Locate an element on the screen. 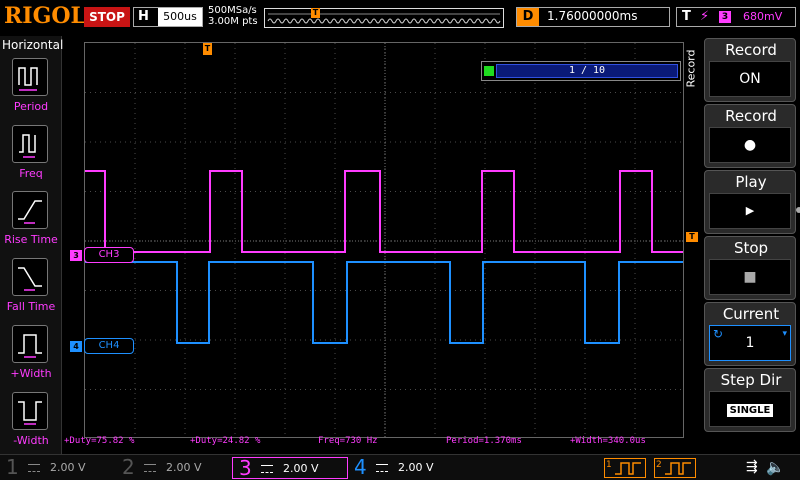 The height and width of the screenshot is (480, 800). single-step-icon: SINGLE is located at coordinates (750, 410).